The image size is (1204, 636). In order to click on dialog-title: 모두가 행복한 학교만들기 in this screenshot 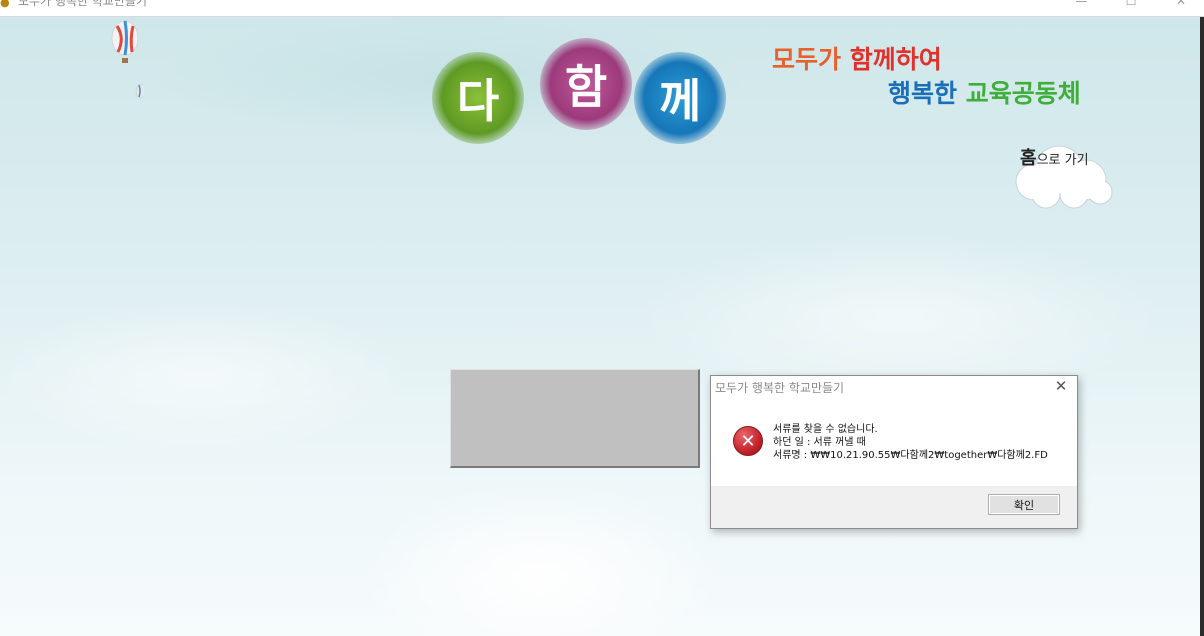, I will do `click(780, 388)`.